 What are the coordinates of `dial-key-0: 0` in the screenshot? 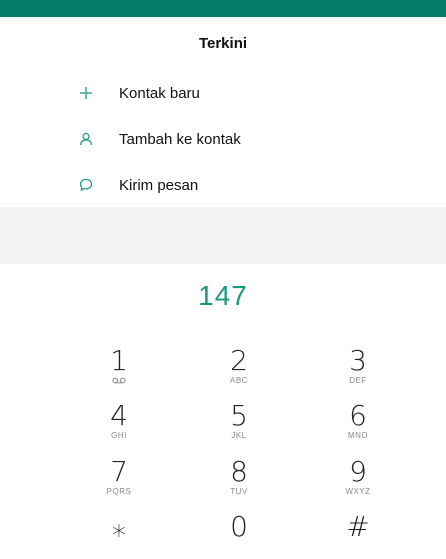 It's located at (239, 534).